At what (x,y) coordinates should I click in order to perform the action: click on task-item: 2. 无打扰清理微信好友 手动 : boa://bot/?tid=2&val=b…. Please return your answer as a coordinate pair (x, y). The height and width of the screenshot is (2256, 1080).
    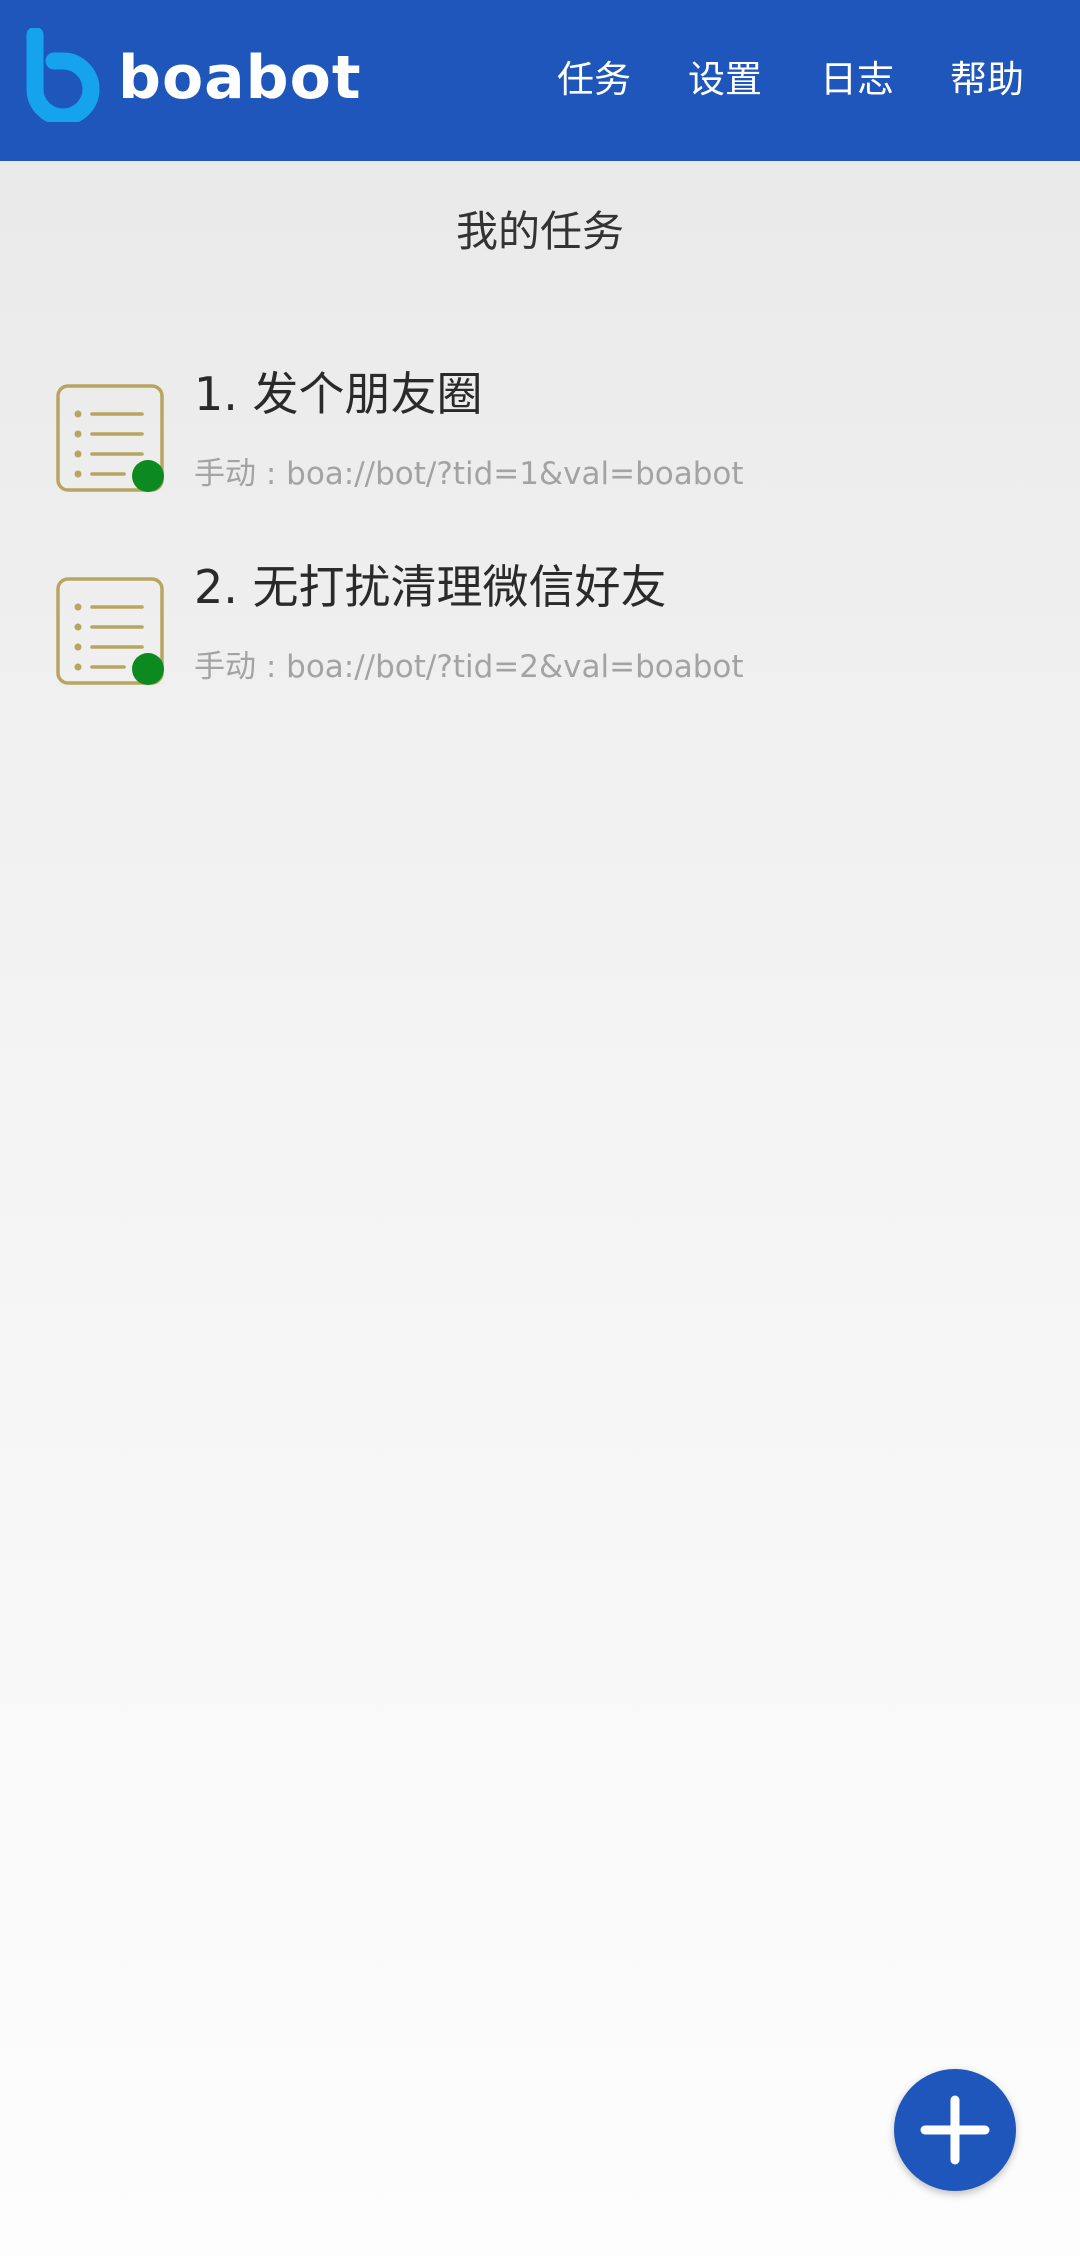
    Looking at the image, I should click on (540, 638).